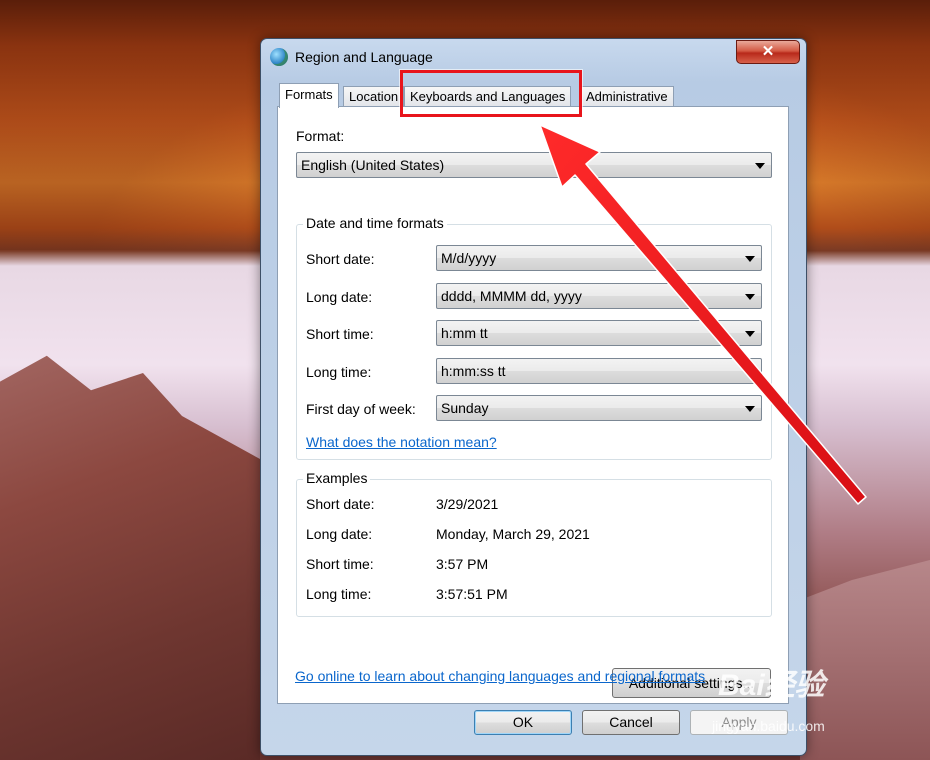 This screenshot has width=930, height=760. I want to click on baidu-watermark-logo: Bai经验, so click(771, 685).